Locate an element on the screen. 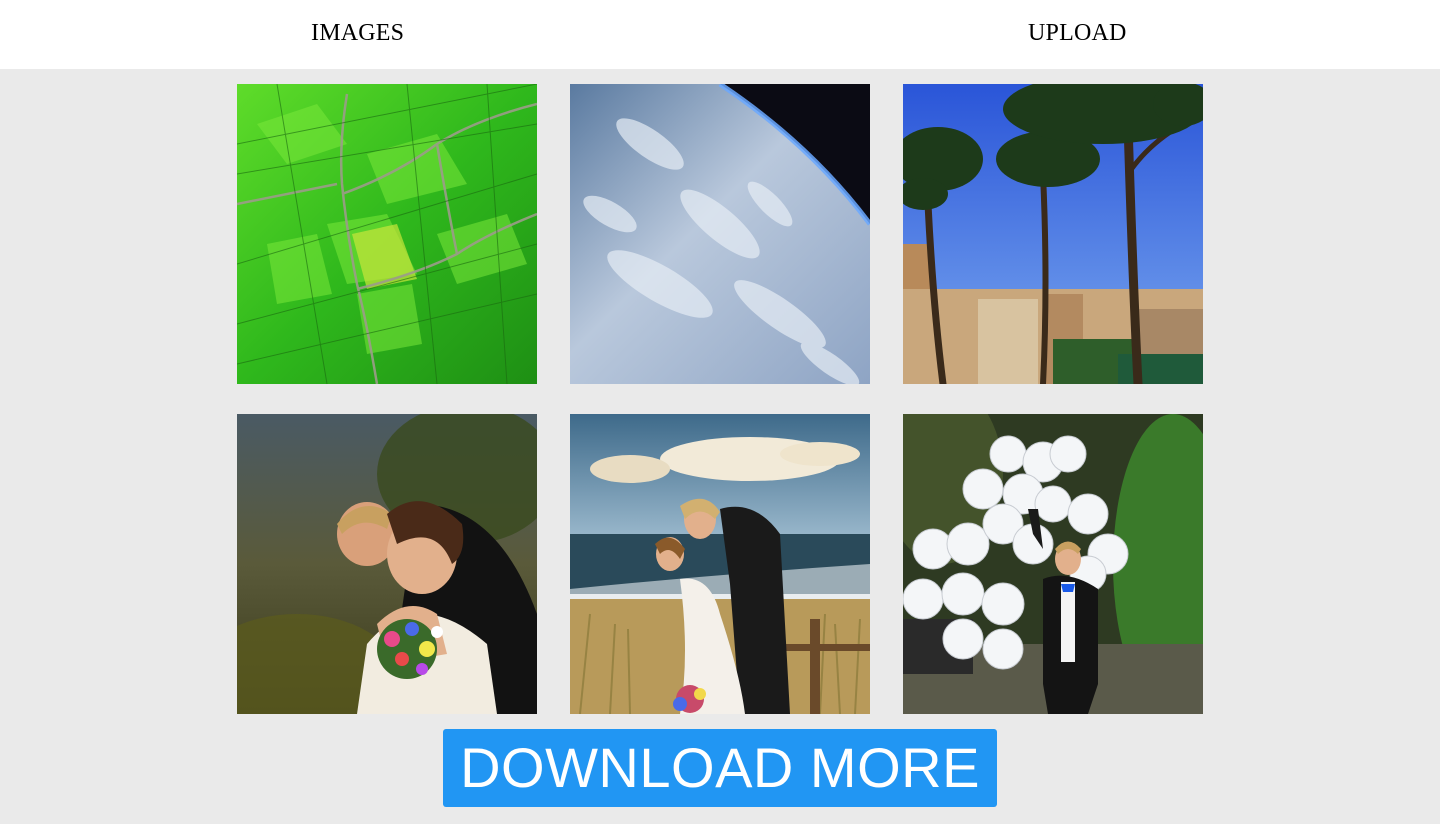 The width and height of the screenshot is (1440, 824). nav-upload-link: UPLOAD is located at coordinates (1077, 33).